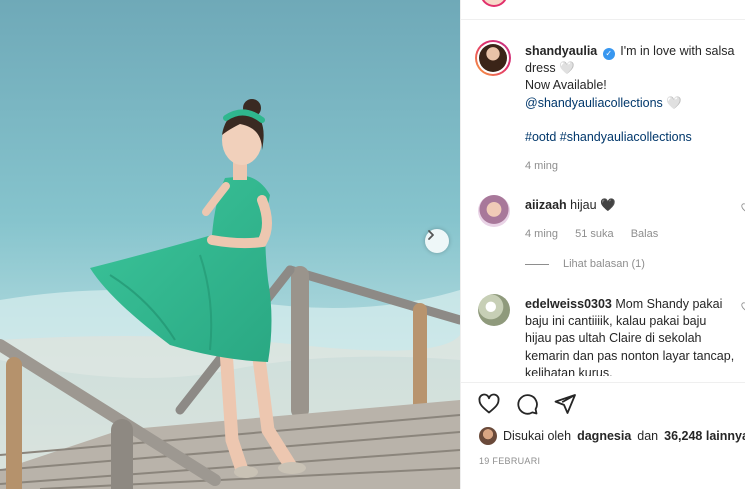  Describe the element at coordinates (509, 461) in the screenshot. I see `post-date: 19 FEBRUARI` at that location.